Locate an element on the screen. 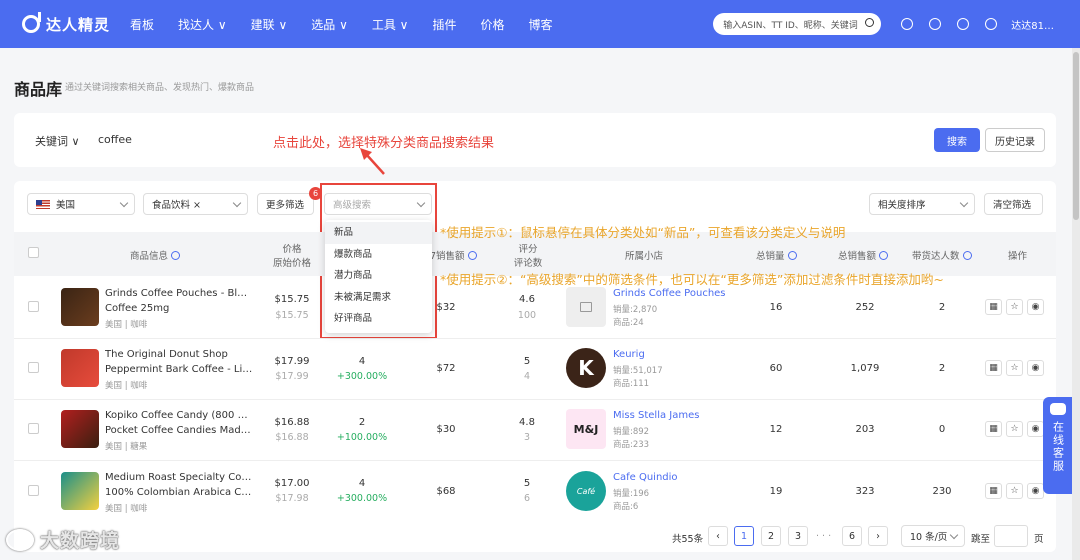  search-icon is located at coordinates (870, 22).